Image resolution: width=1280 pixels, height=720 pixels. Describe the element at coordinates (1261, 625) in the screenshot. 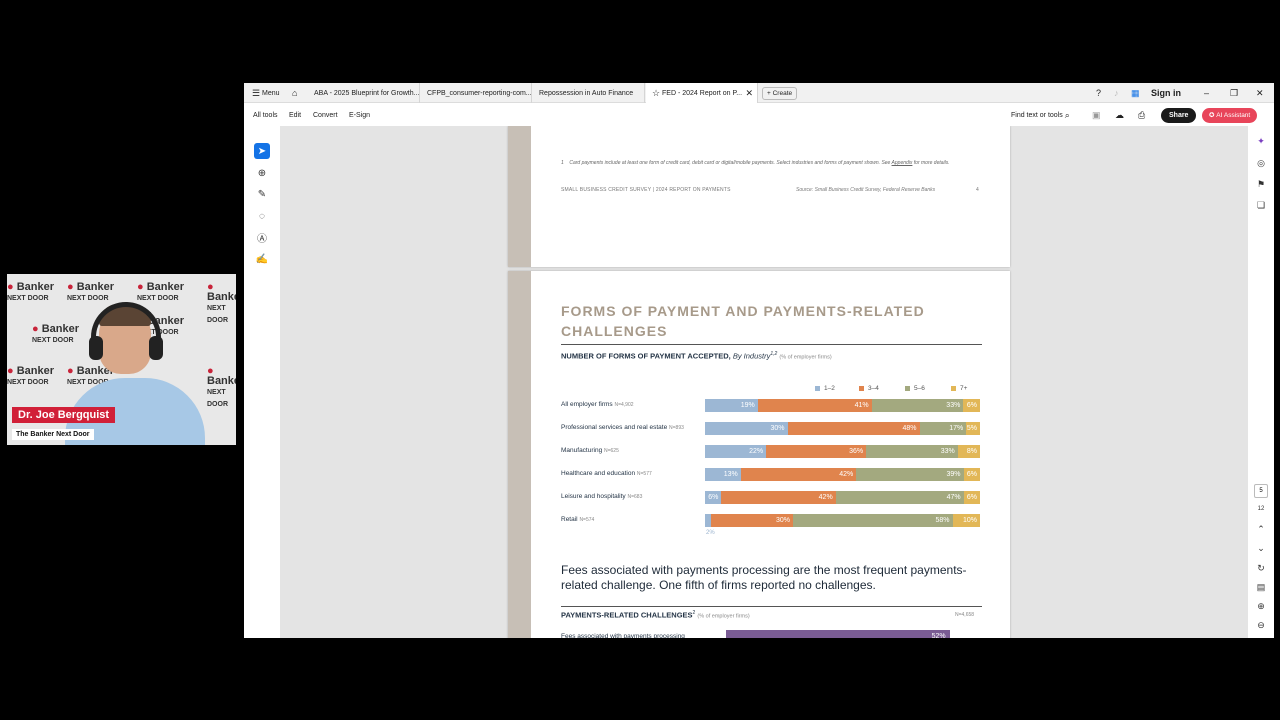

I see `zoom-out-icon: ⊖` at that location.